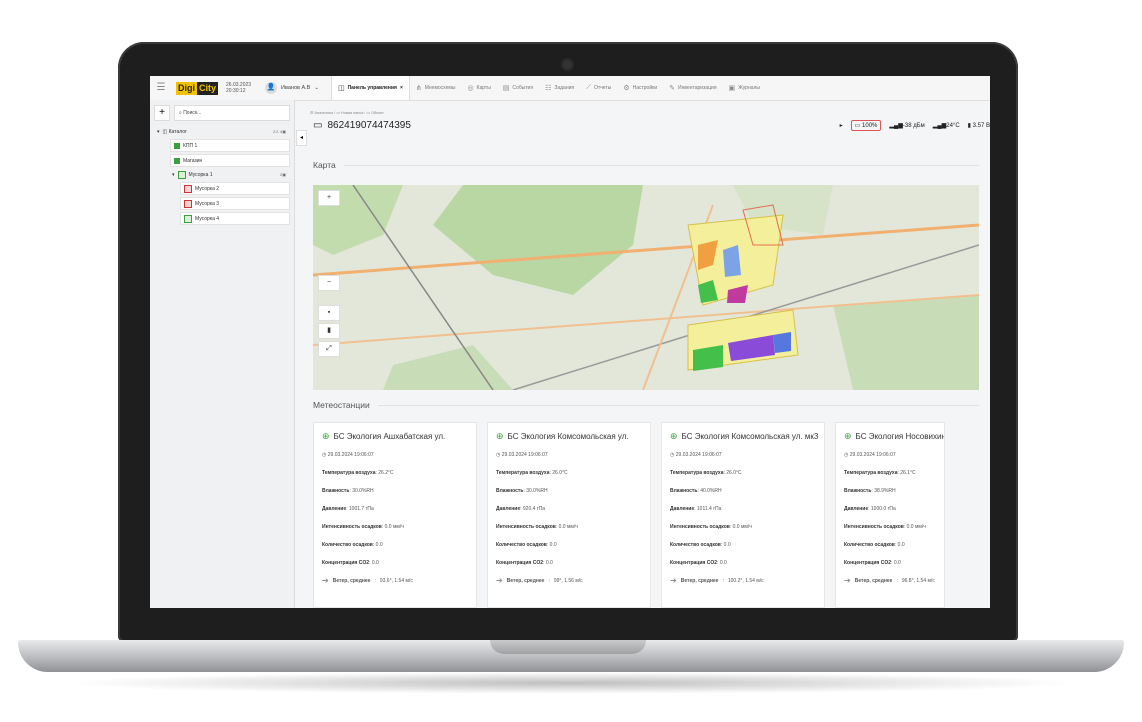 This screenshot has height=722, width=1142. I want to click on folder-icon: ◫, so click(165, 131).